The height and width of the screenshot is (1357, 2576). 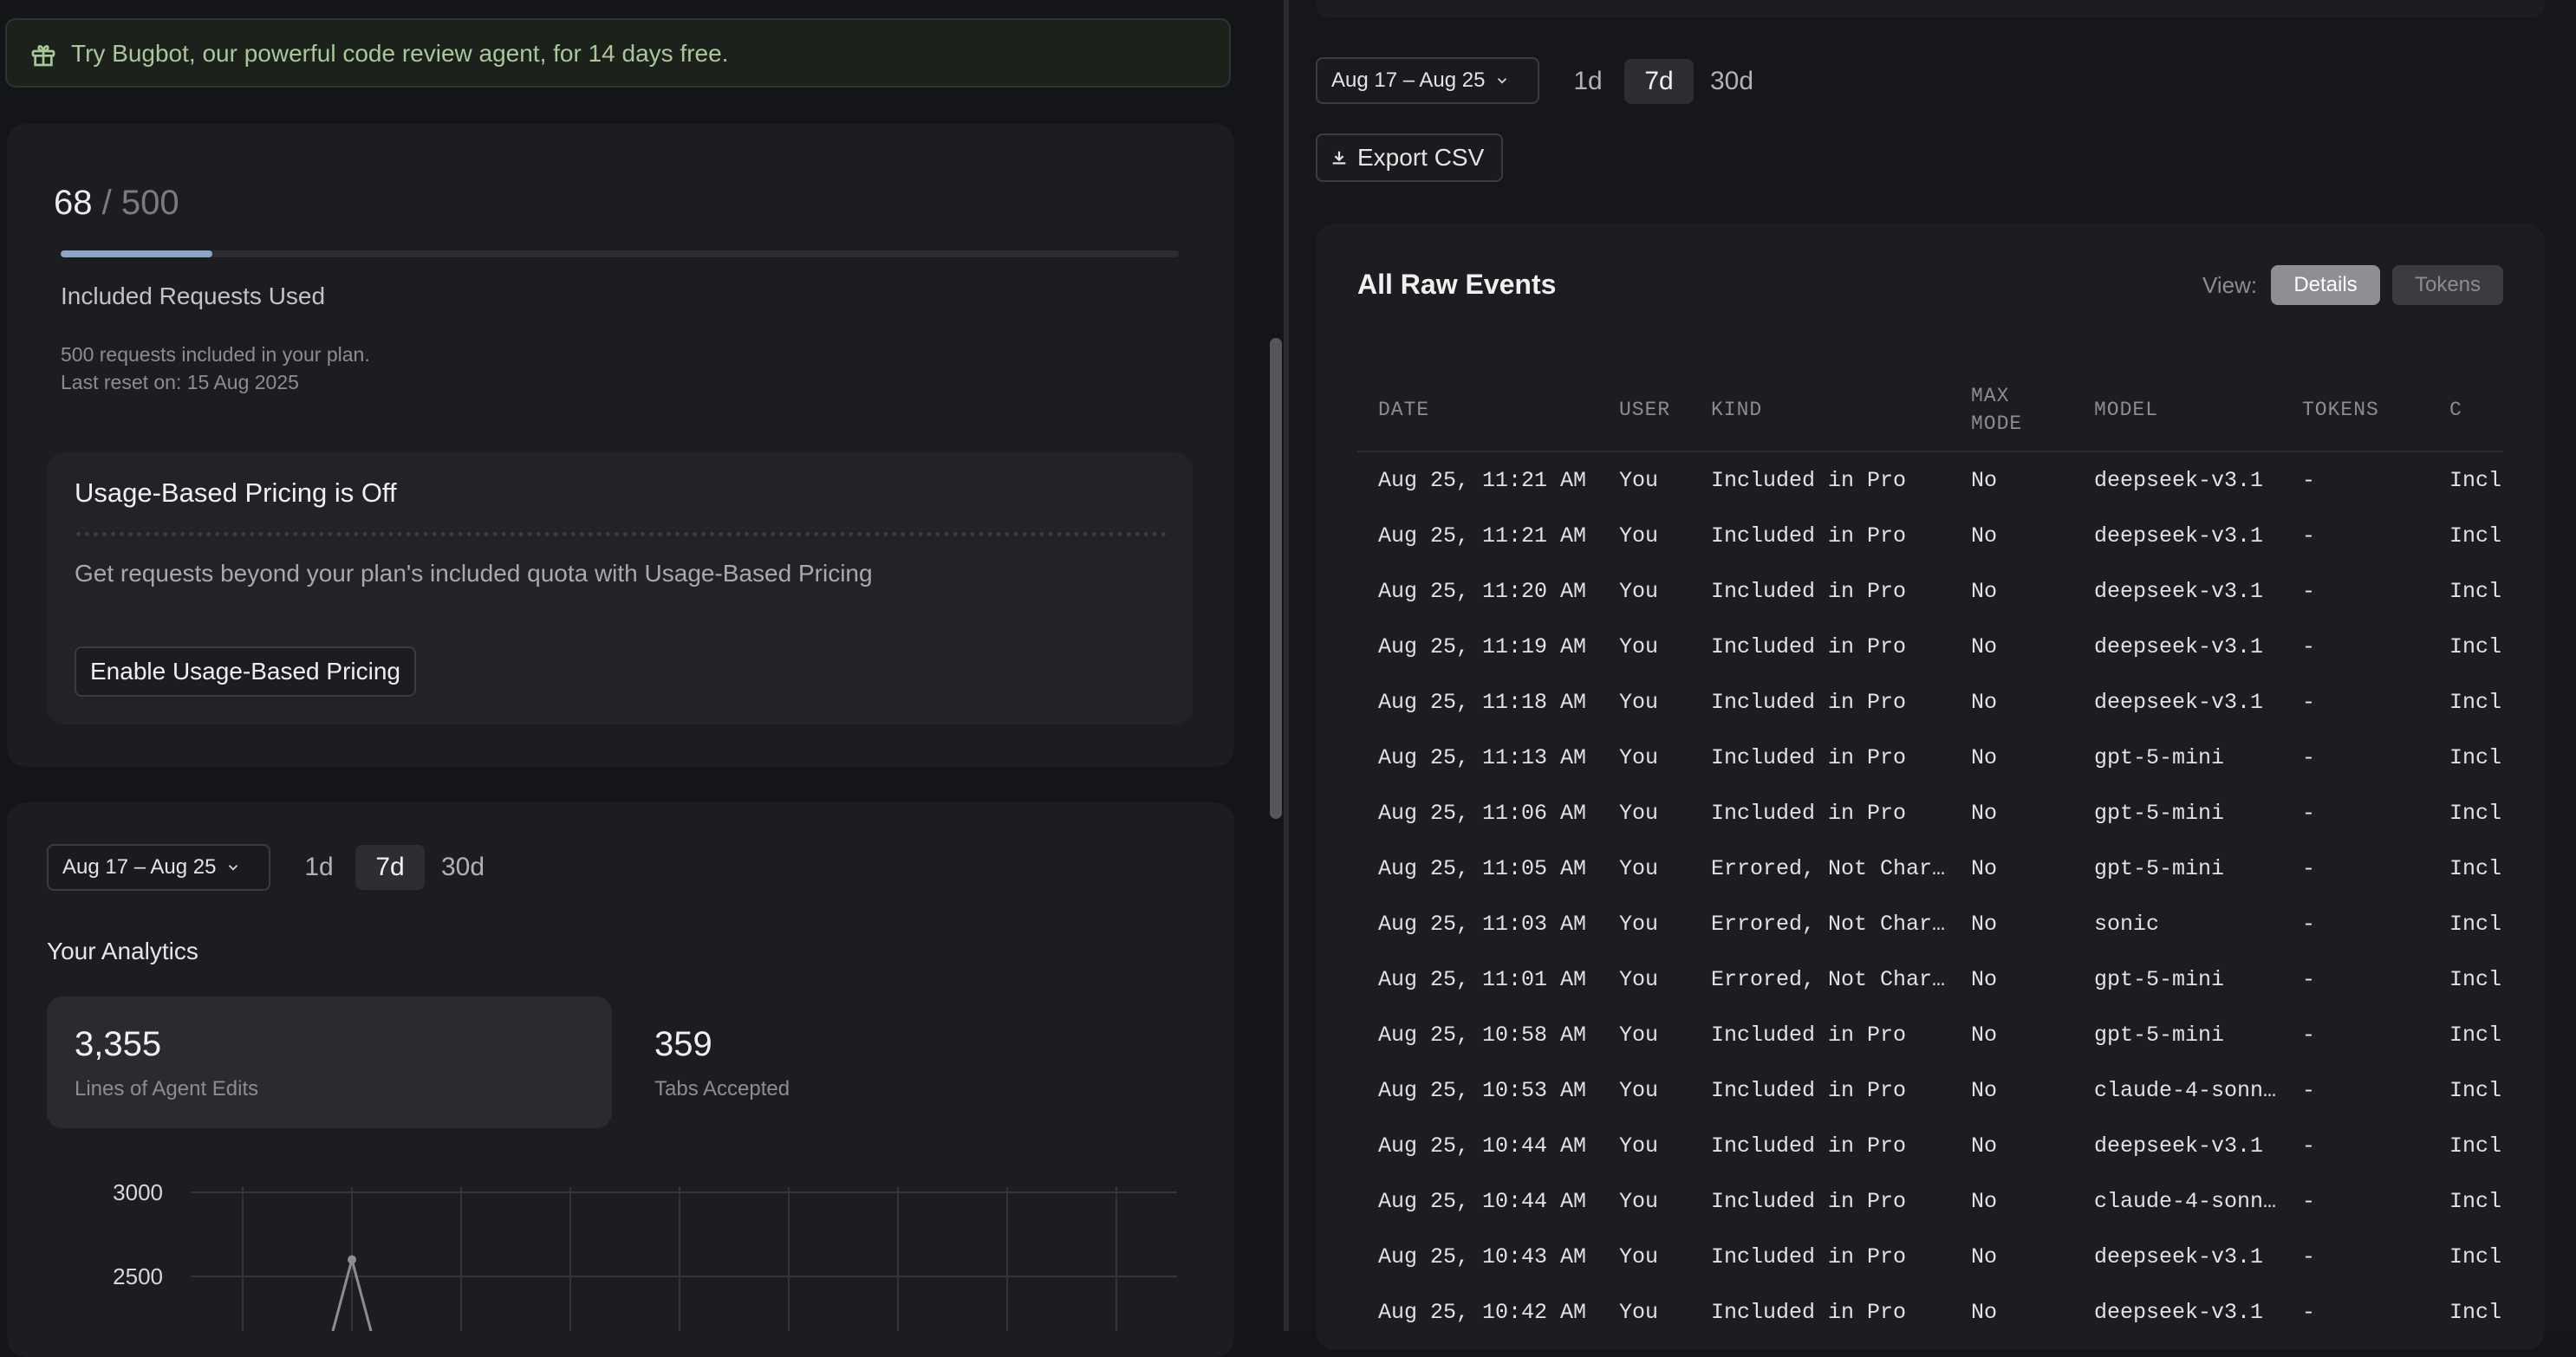 I want to click on events-range-7d: 7d, so click(x=1659, y=81).